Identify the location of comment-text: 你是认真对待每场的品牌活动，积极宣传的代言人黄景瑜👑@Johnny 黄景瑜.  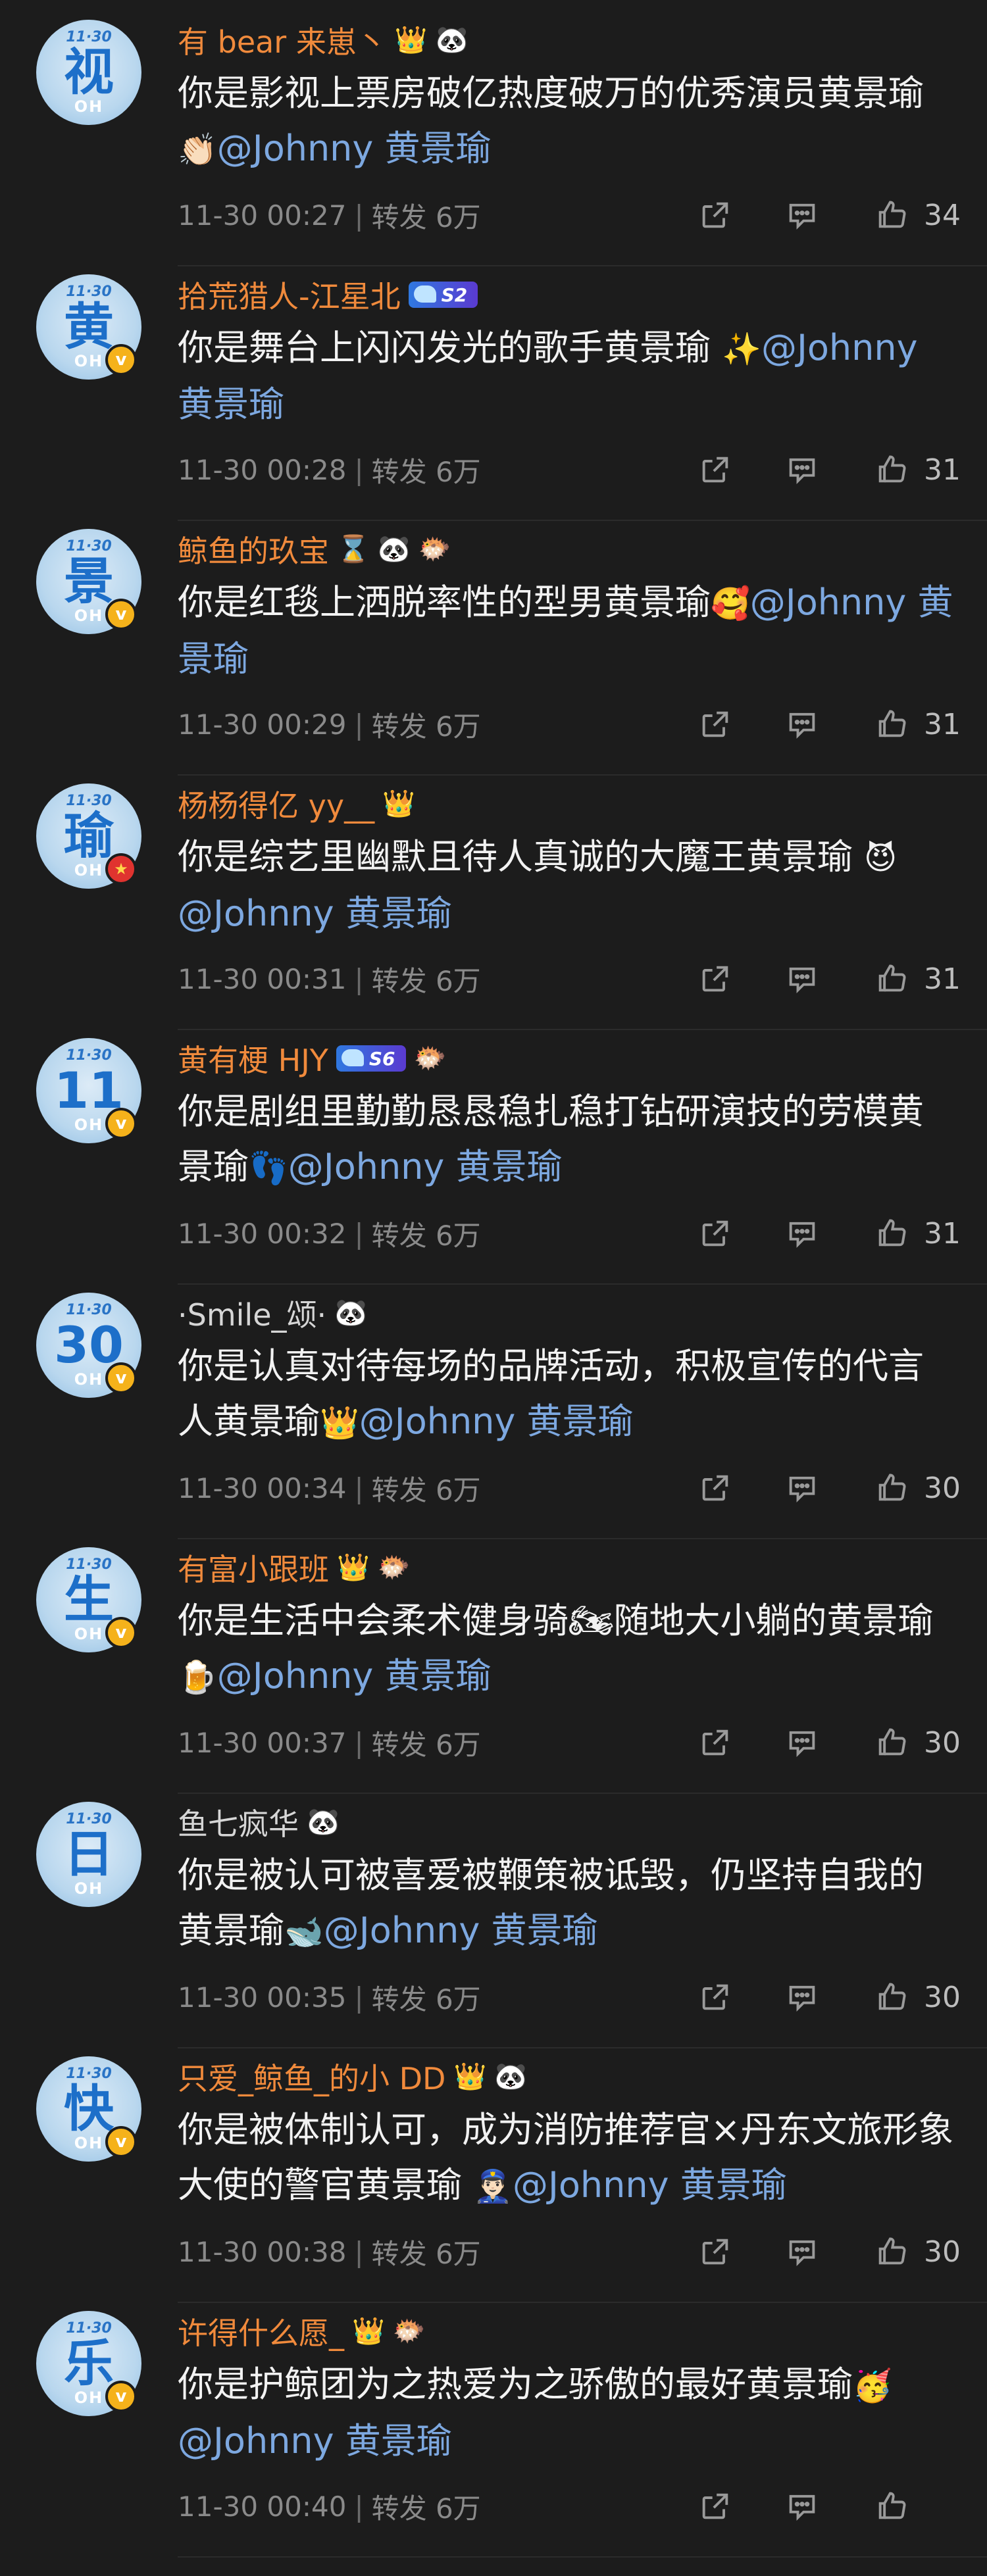
(568, 1394).